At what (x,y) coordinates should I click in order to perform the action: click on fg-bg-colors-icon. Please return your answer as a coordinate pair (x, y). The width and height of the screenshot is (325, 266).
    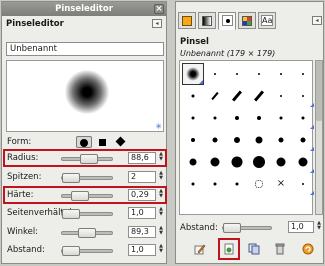
    Looking at the image, I should click on (187, 21).